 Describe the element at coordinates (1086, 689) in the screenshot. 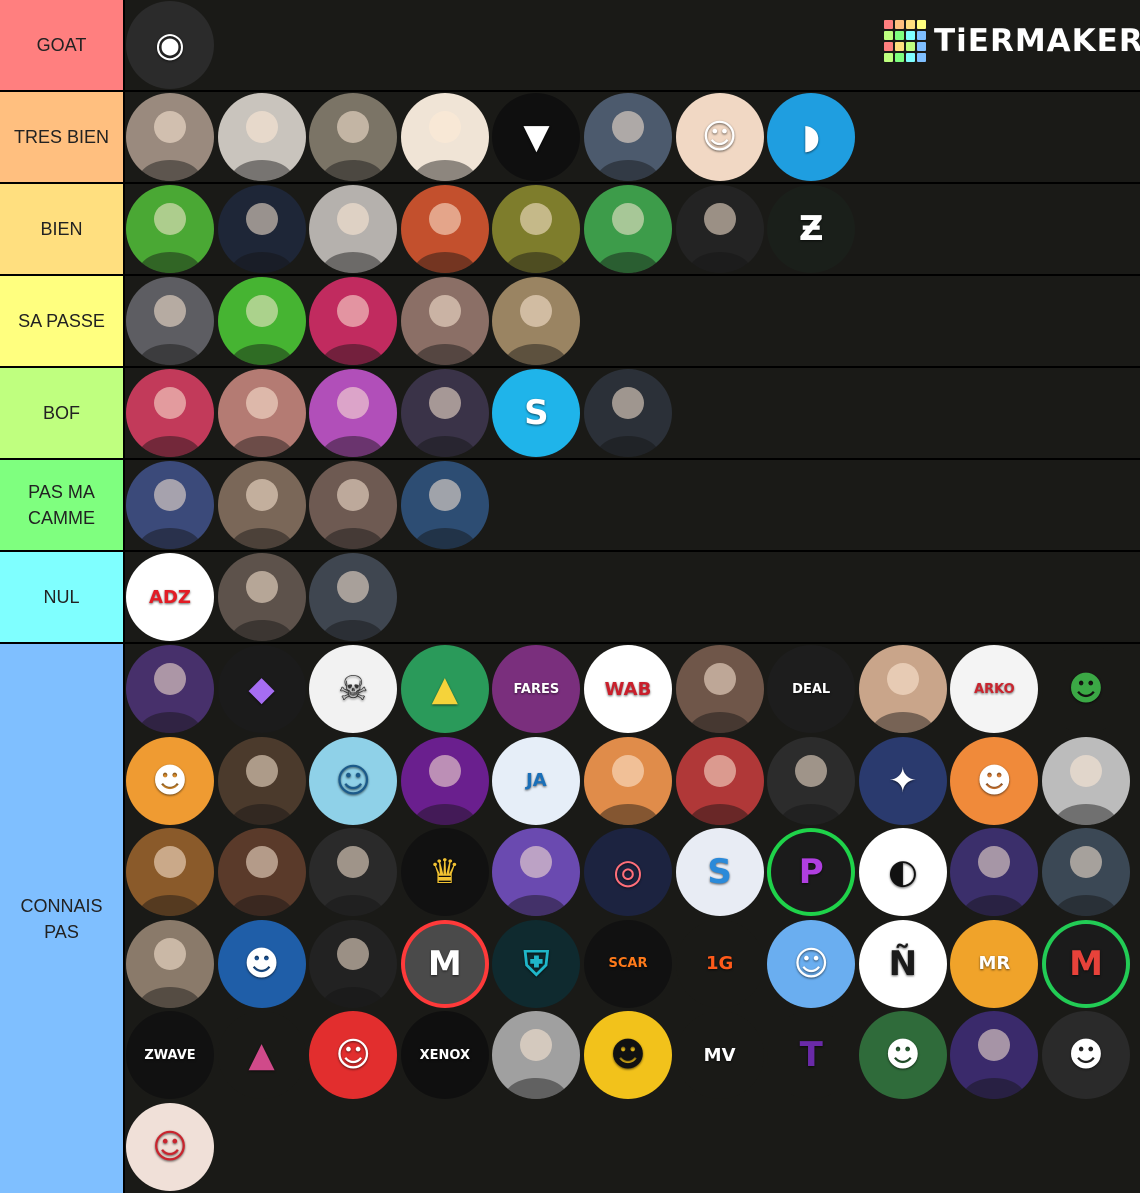

I see `cartoon-character-icon: ☻` at that location.